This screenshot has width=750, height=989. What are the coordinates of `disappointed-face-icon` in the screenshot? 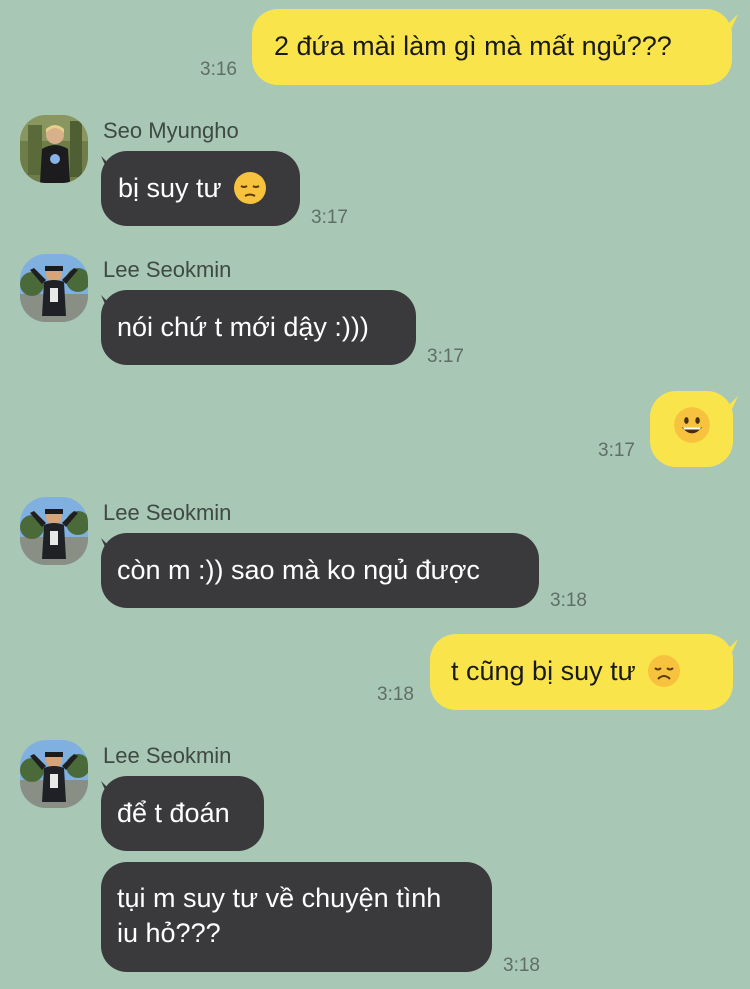 It's located at (662, 672).